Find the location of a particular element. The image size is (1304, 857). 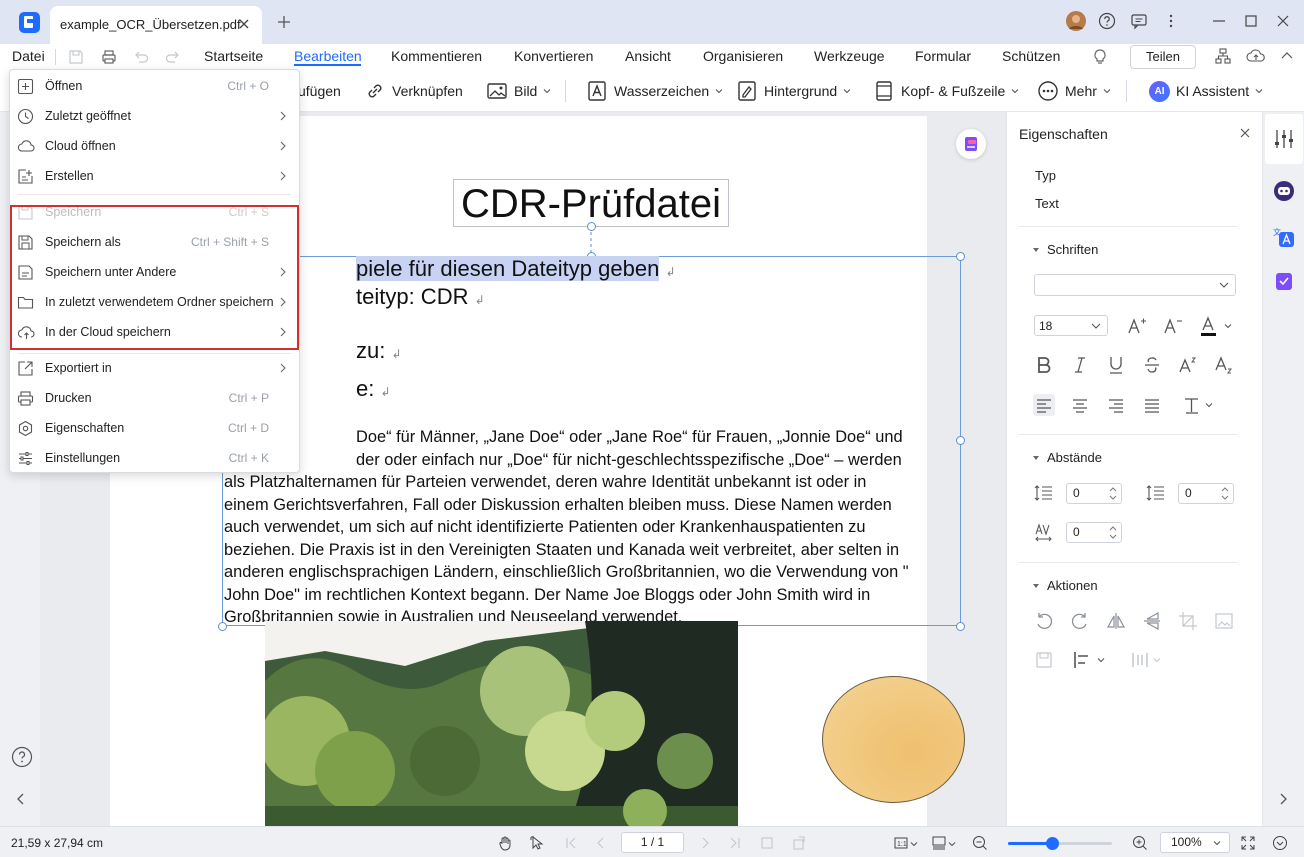

menu-item-recent: Zuletzt geöffnet is located at coordinates (154, 116).